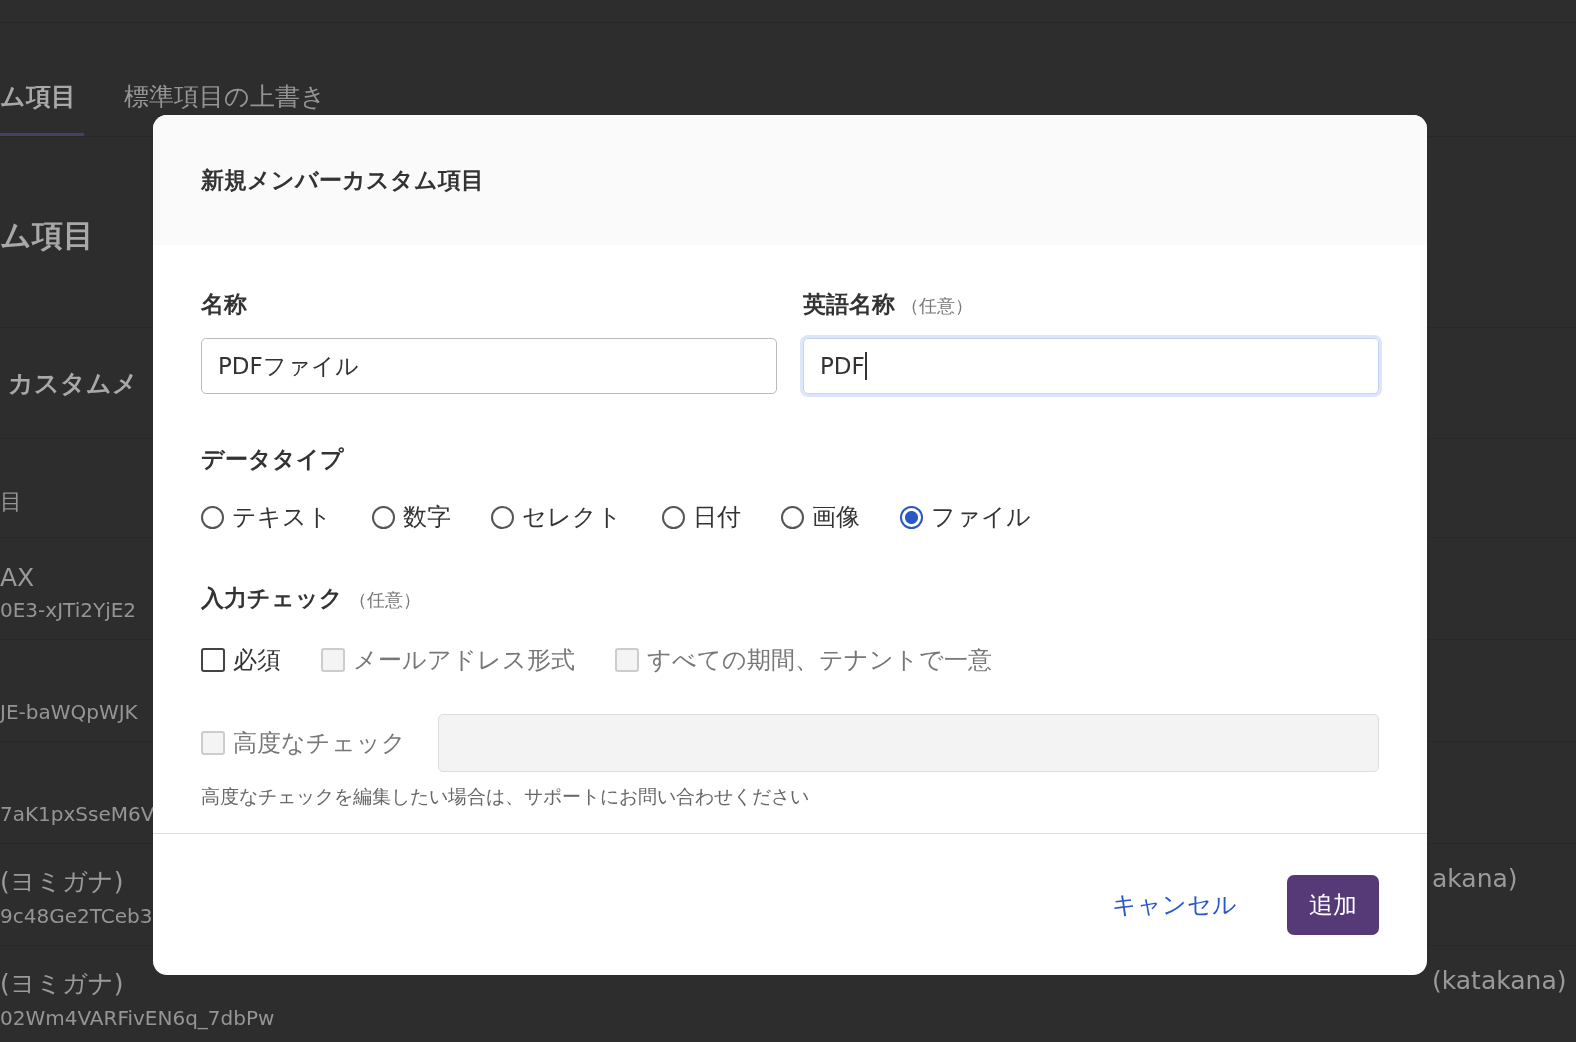 The image size is (1576, 1042). Describe the element at coordinates (77, 813) in the screenshot. I see `row-id: 7aK1pxSseM6V` at that location.